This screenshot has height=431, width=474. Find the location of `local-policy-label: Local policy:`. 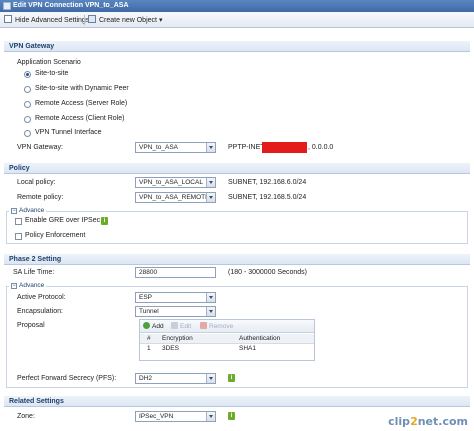

local-policy-label: Local policy: is located at coordinates (36, 182).